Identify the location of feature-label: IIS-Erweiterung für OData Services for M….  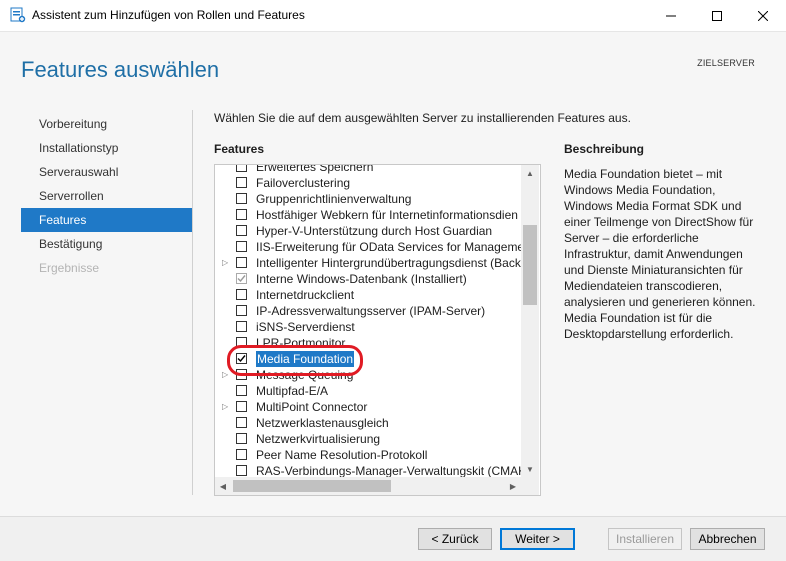
(393, 247).